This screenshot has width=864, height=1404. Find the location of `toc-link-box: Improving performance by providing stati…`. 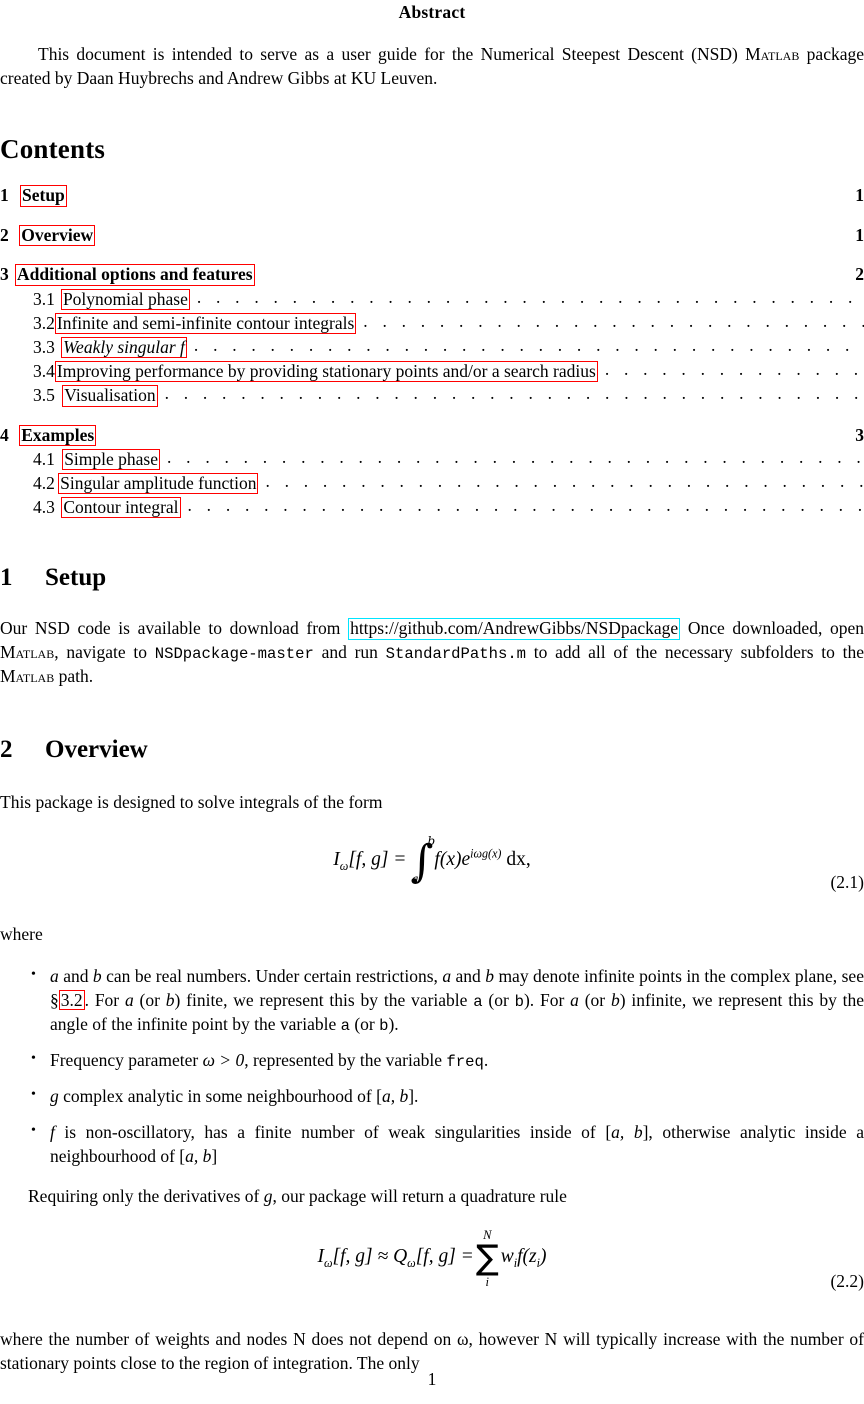

toc-link-box: Improving performance by providing stati… is located at coordinates (326, 371).